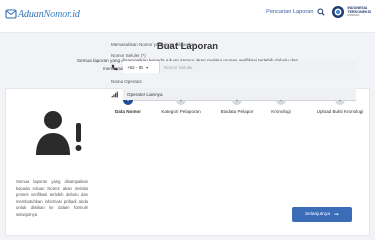 The image size is (375, 240). I want to click on ministry-sub: KOMINFO, so click(353, 15).